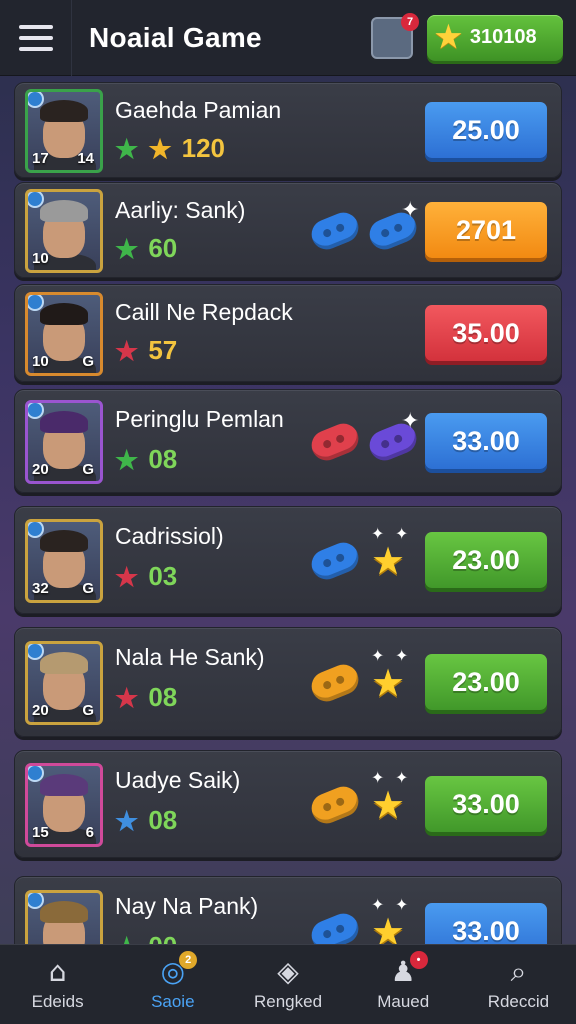 The height and width of the screenshot is (1024, 576). What do you see at coordinates (486, 130) in the screenshot?
I see `buy-button: 25.00` at bounding box center [486, 130].